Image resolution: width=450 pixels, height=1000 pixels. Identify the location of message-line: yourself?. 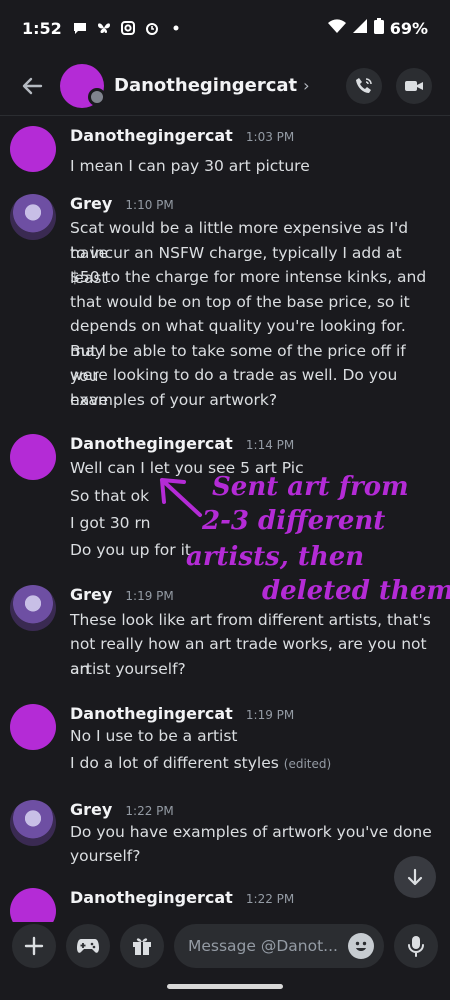
(253, 856).